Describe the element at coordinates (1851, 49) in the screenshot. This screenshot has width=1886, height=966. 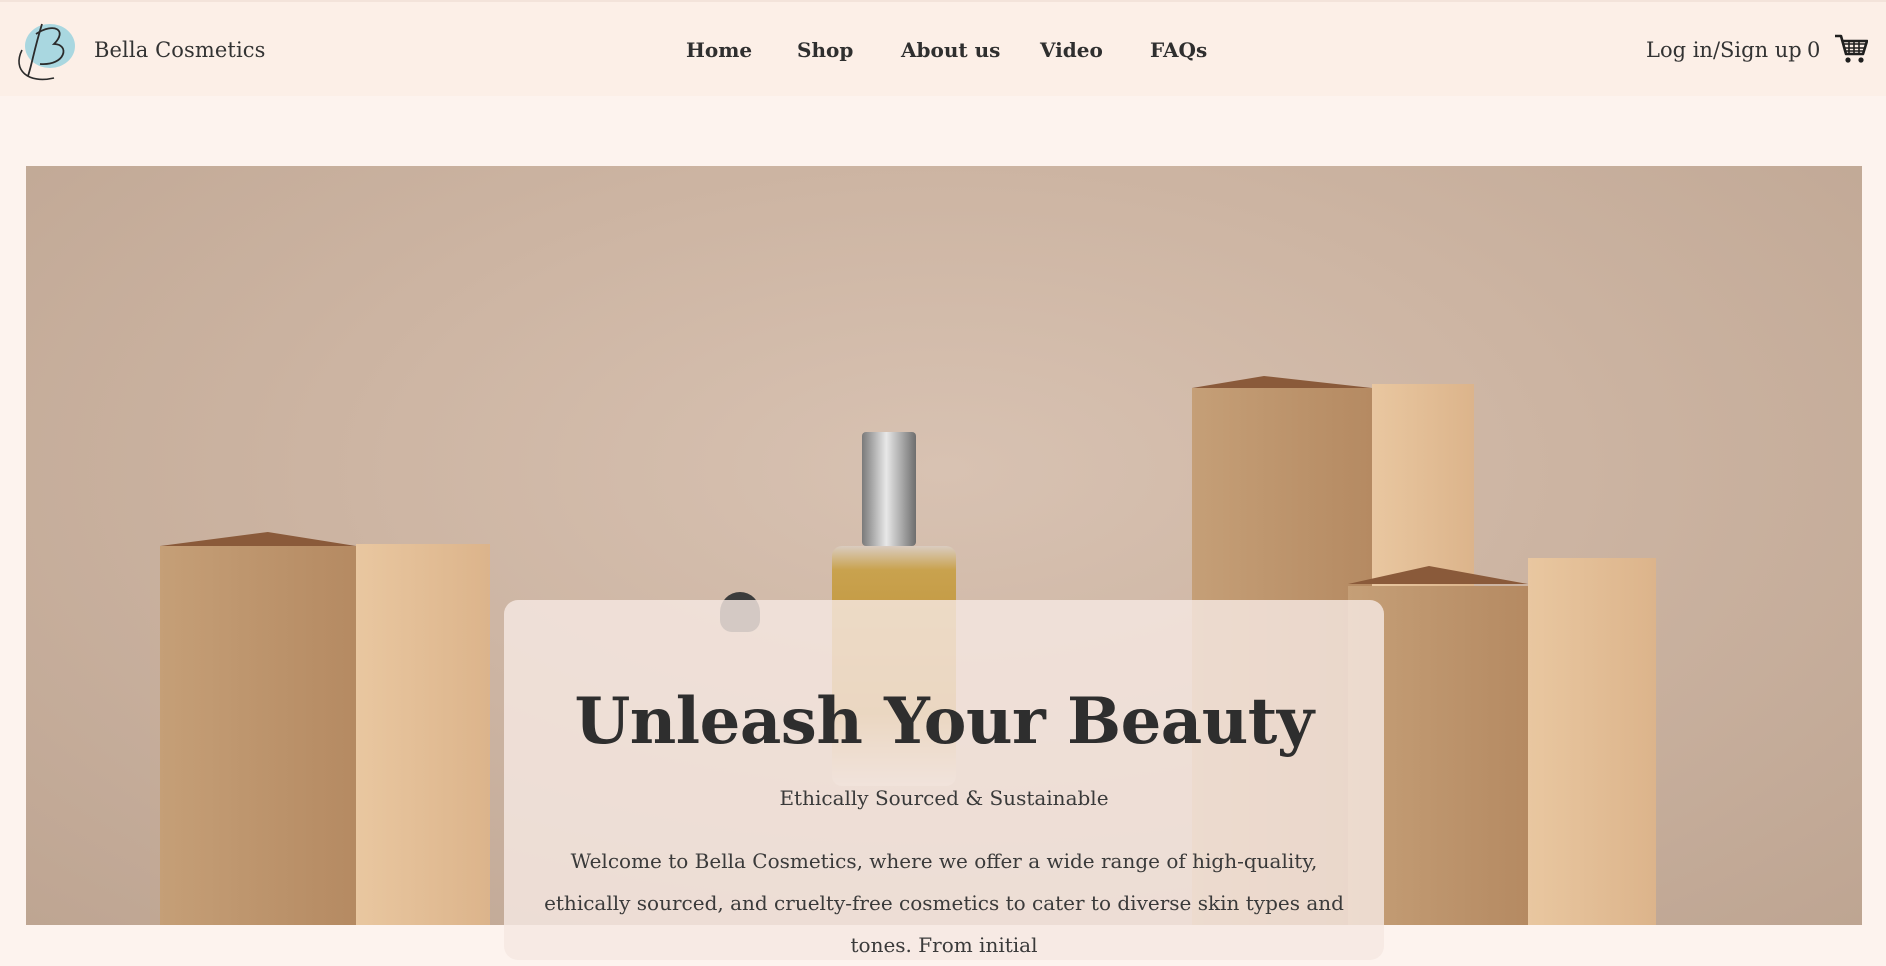
I see `cart-icon` at that location.